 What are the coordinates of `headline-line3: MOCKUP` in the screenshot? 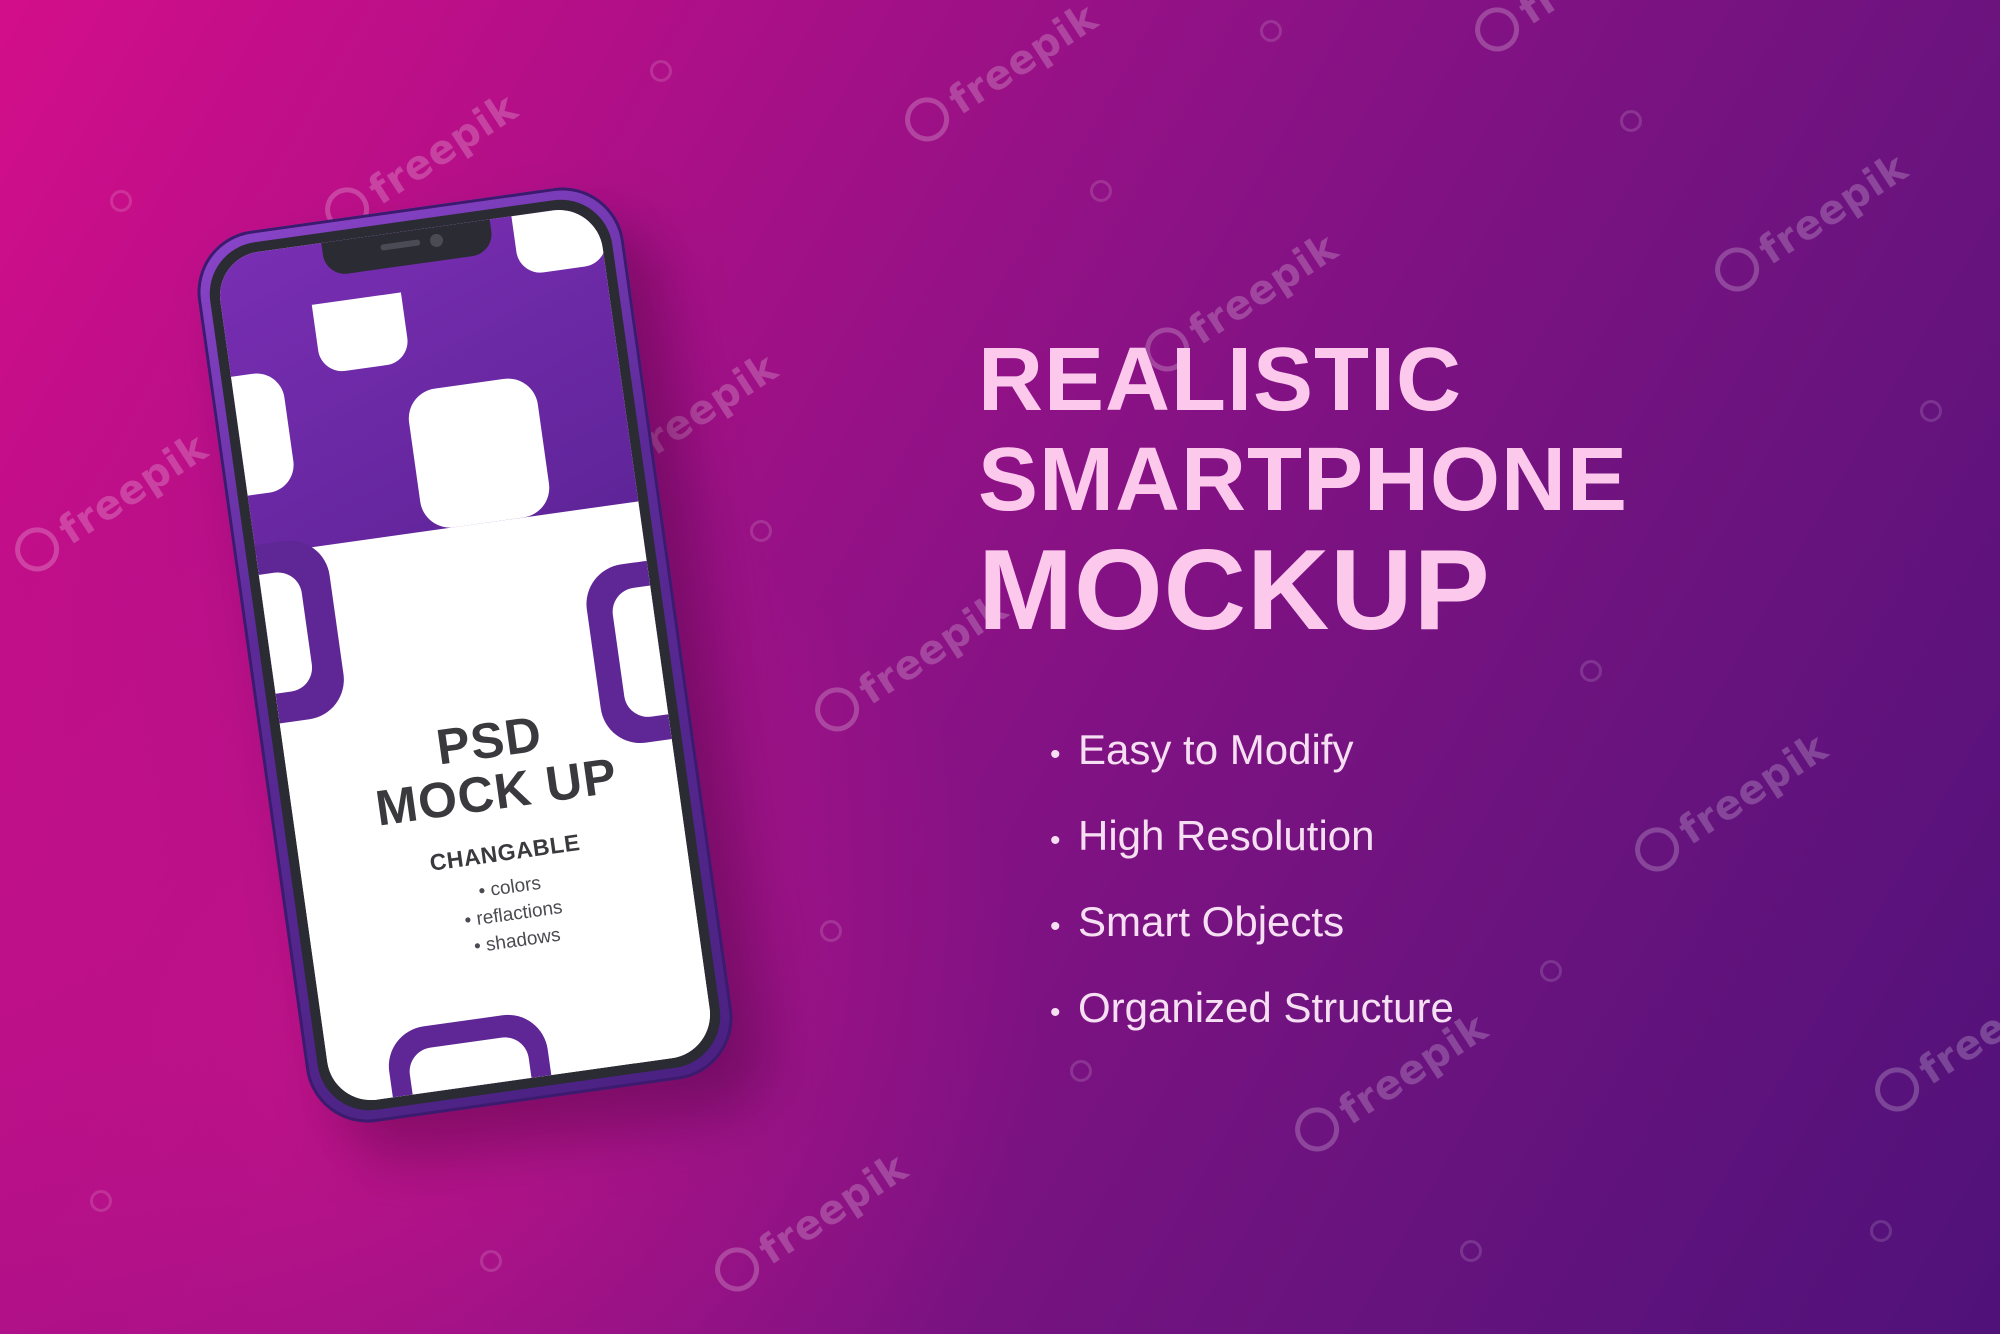 It's located at (1234, 590).